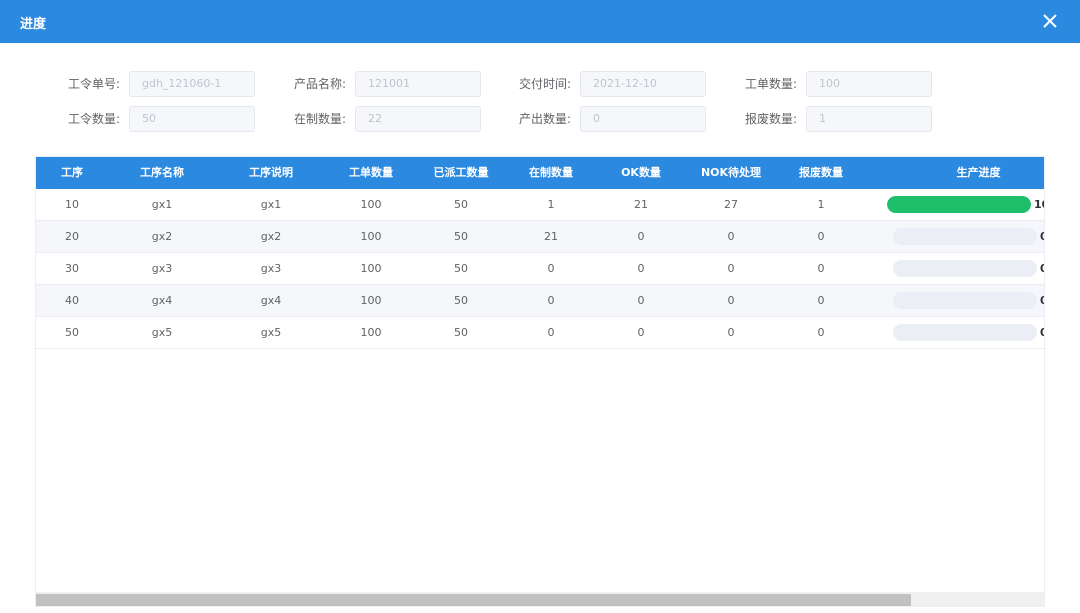  Describe the element at coordinates (869, 119) in the screenshot. I see `scrap-quantity-input: 1` at that location.